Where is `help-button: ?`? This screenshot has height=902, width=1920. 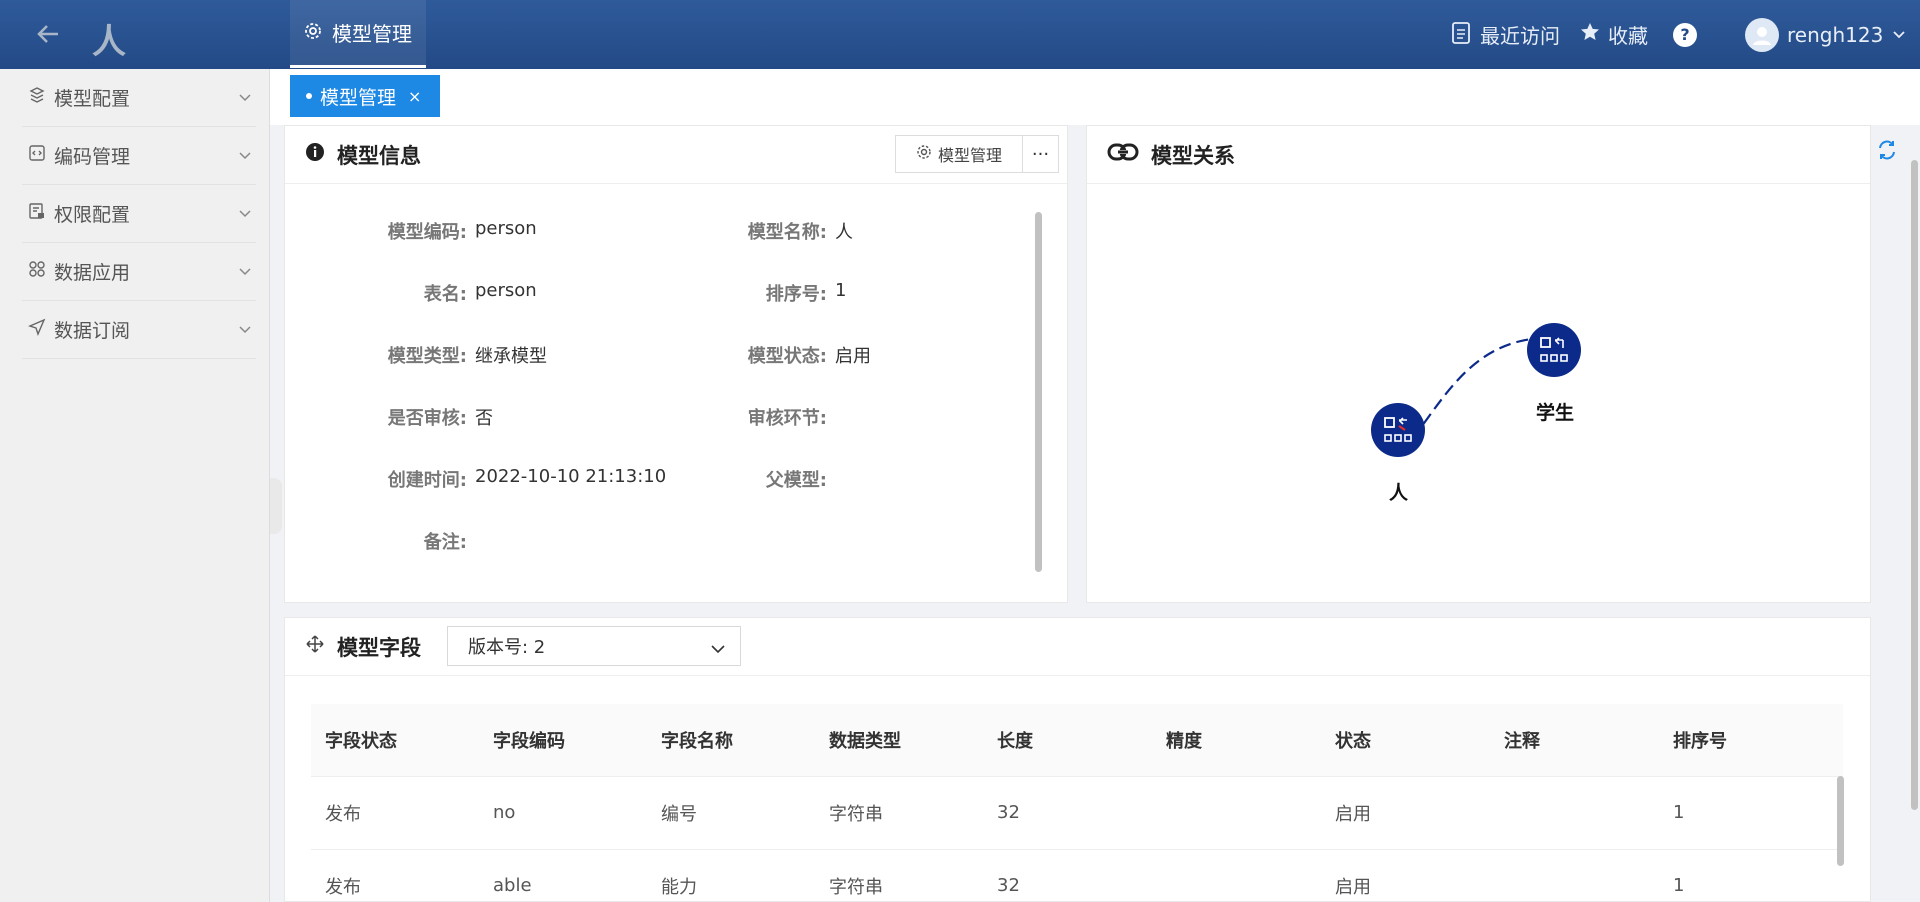
help-button: ? is located at coordinates (1685, 34).